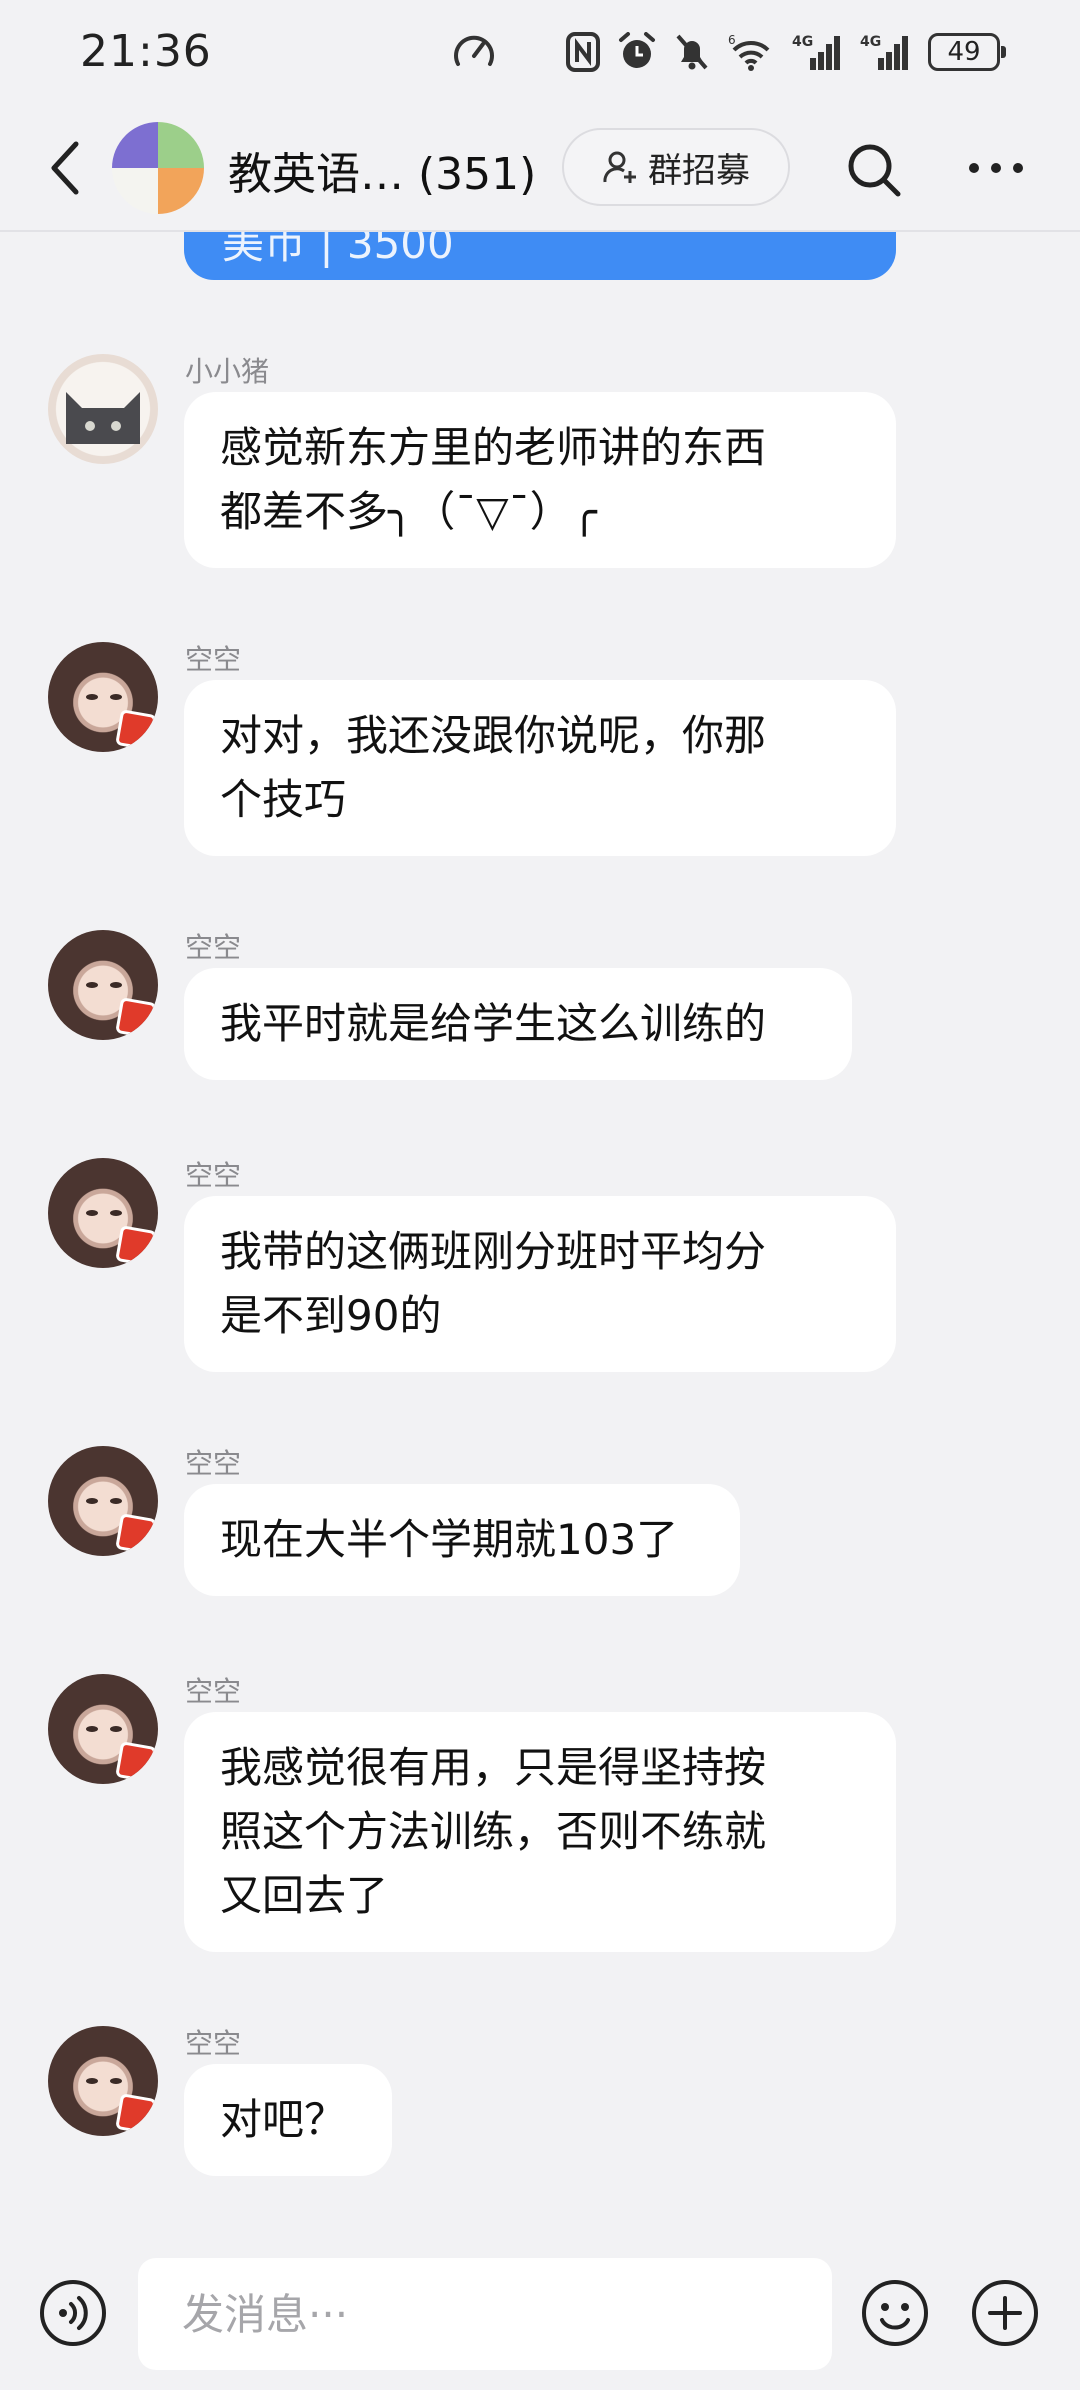 The image size is (1080, 2390). What do you see at coordinates (158, 168) in the screenshot?
I see `group-avatar` at bounding box center [158, 168].